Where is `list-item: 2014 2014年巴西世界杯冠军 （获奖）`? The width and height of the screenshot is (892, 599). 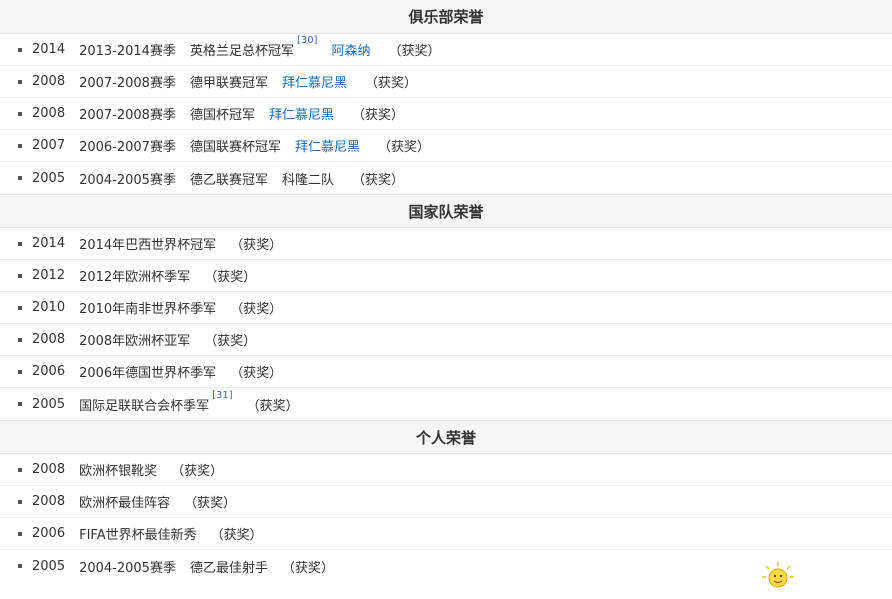 list-item: 2014 2014年巴西世界杯冠军 （获奖） is located at coordinates (446, 244).